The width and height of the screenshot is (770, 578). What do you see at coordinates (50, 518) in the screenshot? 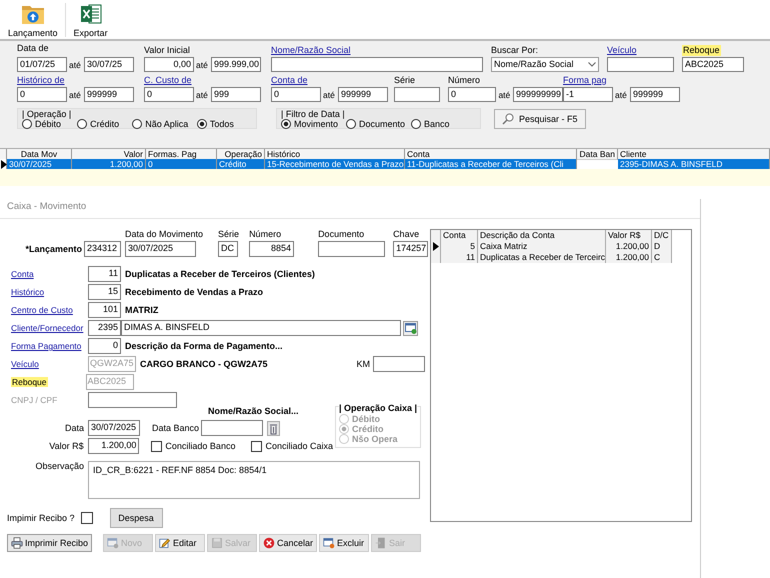
I see `checkbox: Impimir Recibo ?` at bounding box center [50, 518].